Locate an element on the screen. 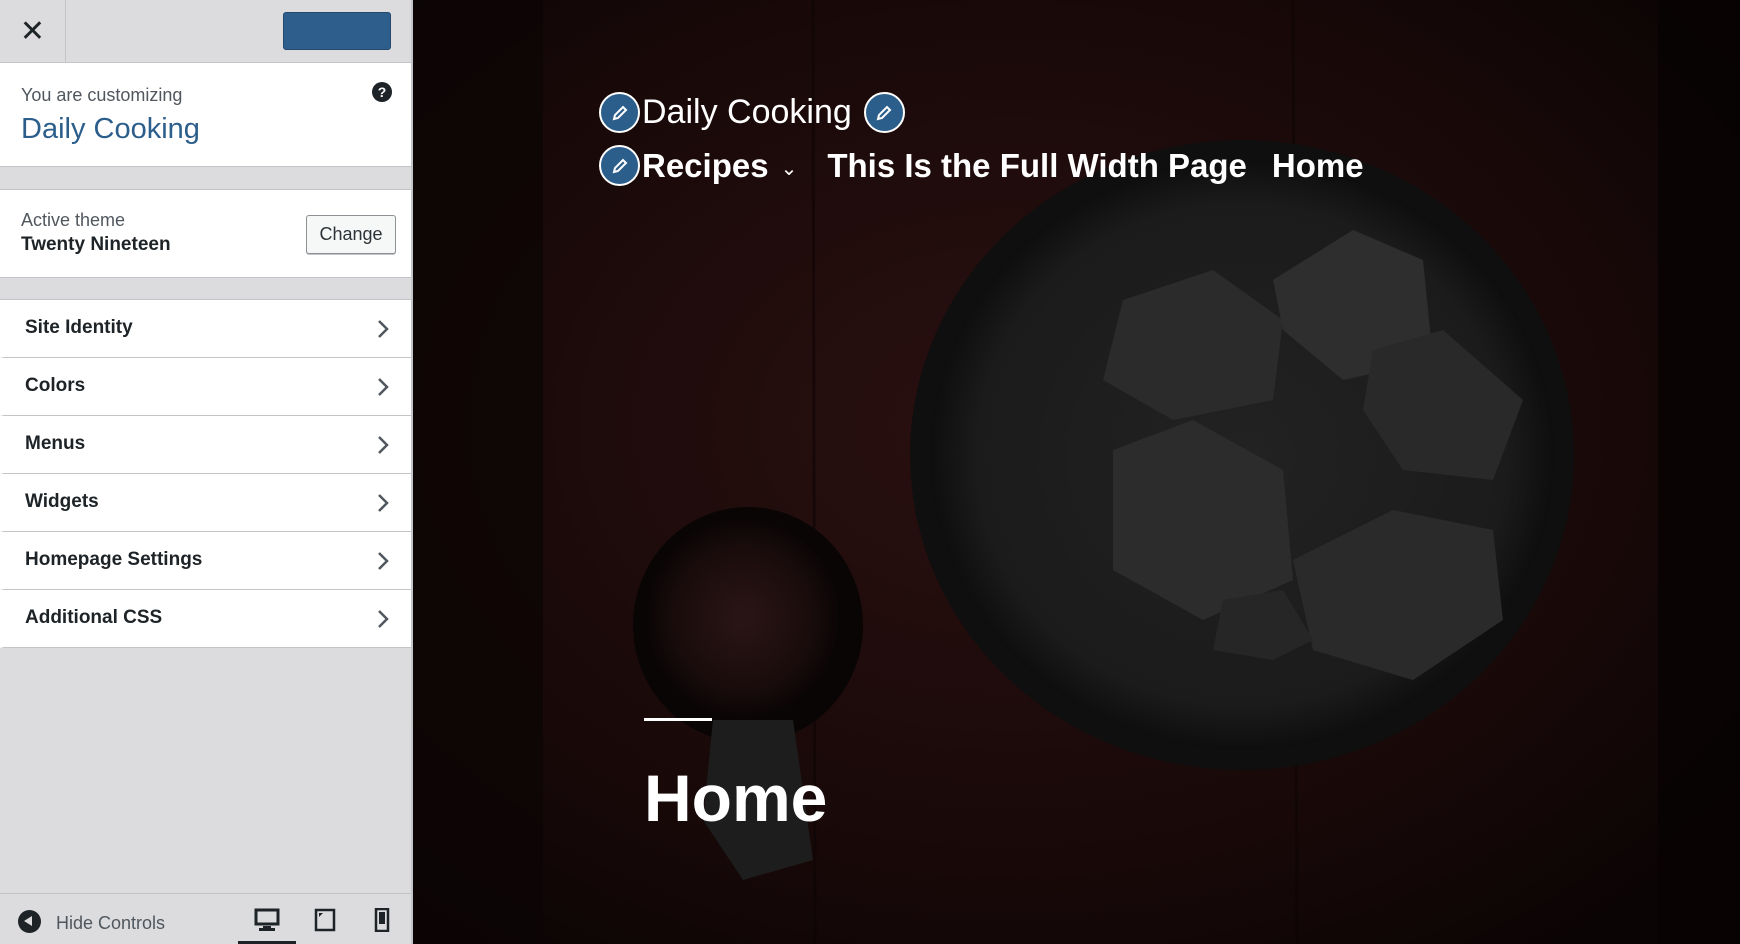 The height and width of the screenshot is (944, 1740). section-label: Menus is located at coordinates (55, 443).